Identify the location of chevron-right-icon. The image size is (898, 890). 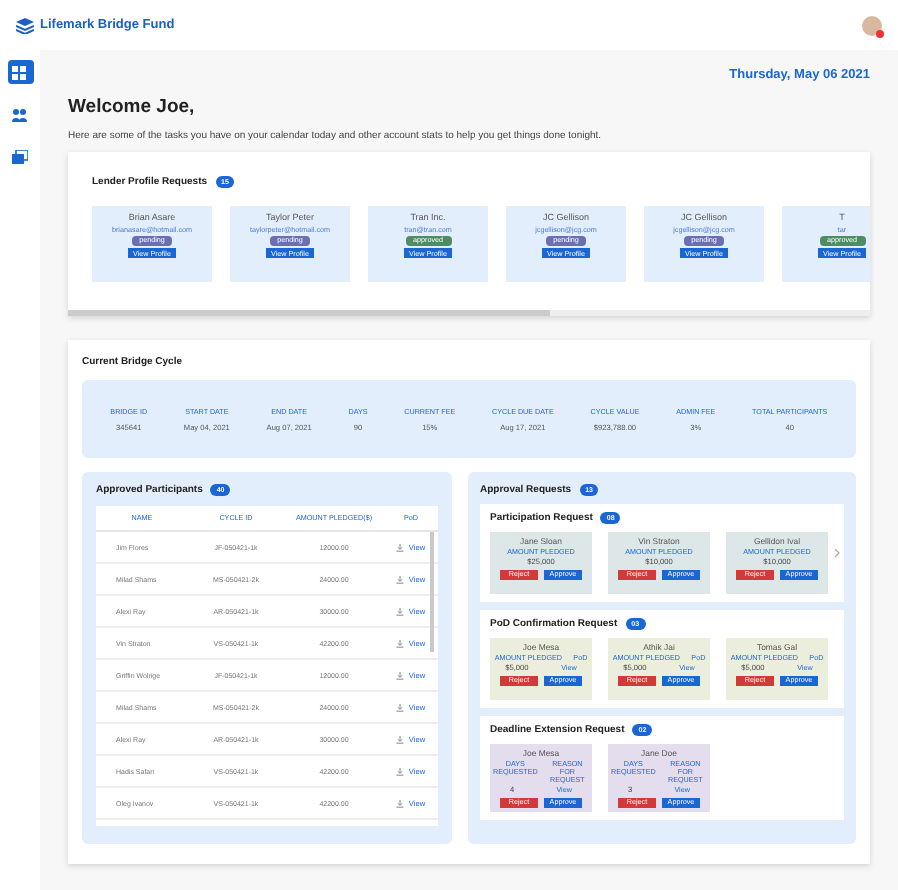
(837, 553).